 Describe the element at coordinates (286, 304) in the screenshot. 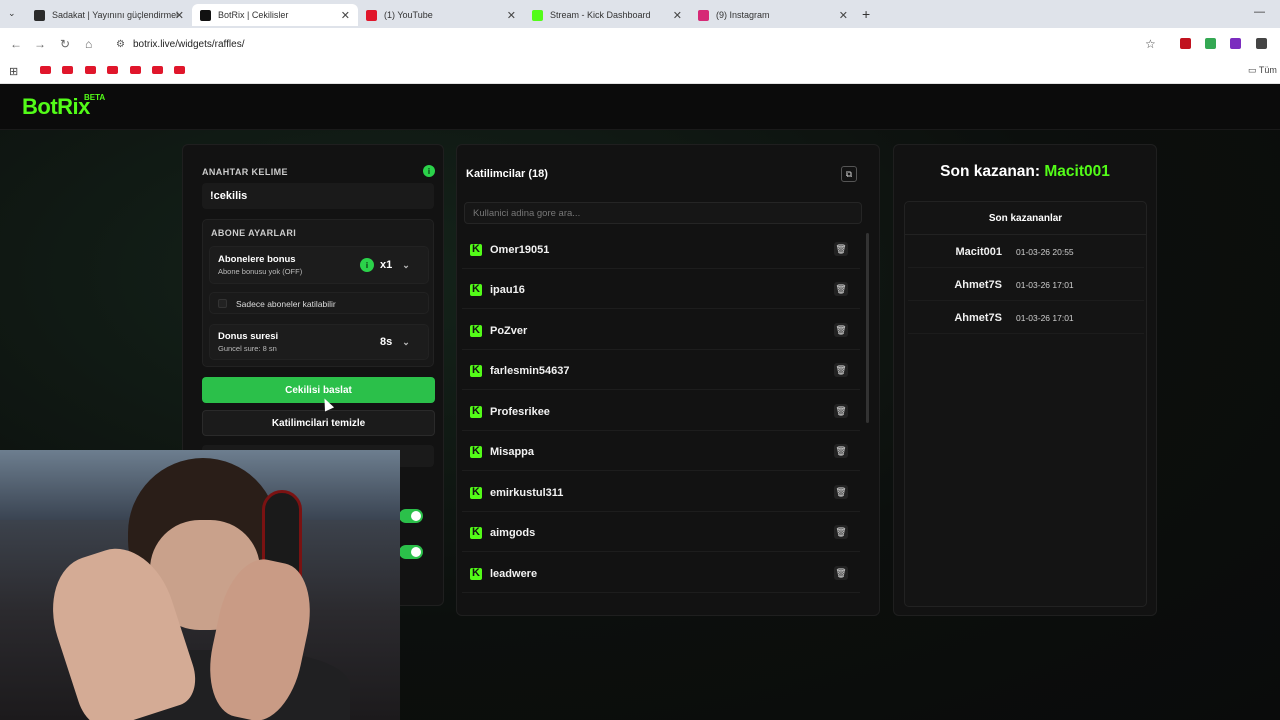

I see `only-subs-label: Sadece aboneler katilabilir` at that location.